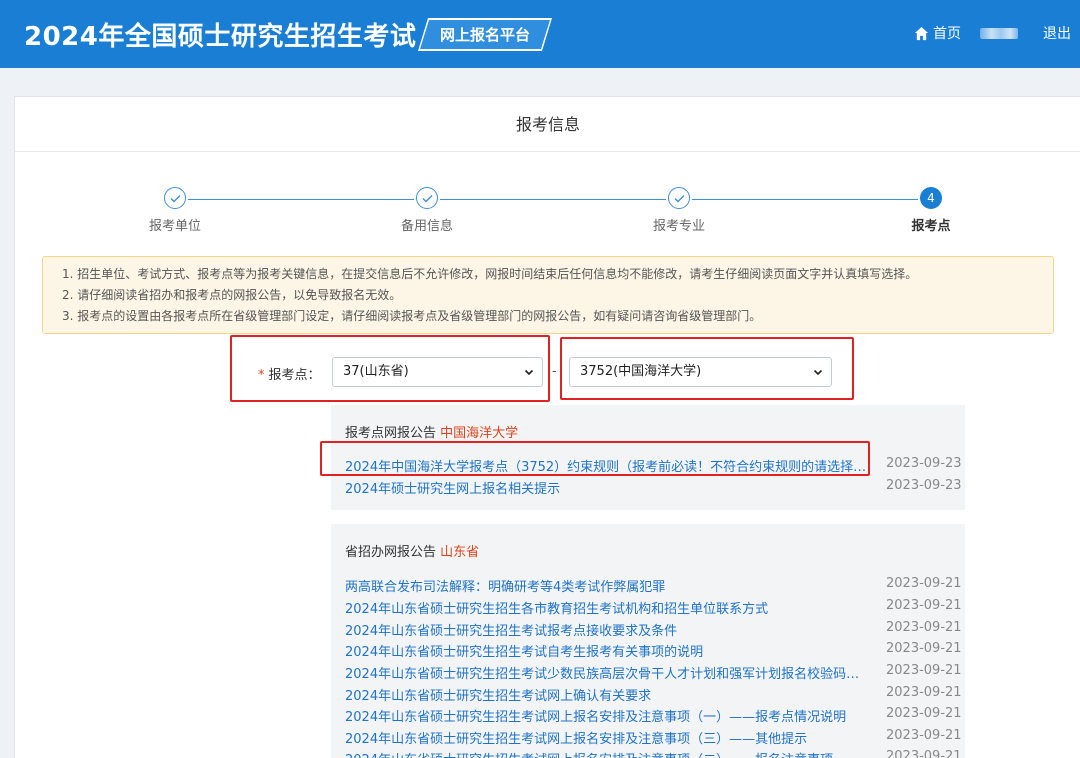  What do you see at coordinates (220, 37) in the screenshot?
I see `page-title: 2024年全国硕士研究生招生考试` at bounding box center [220, 37].